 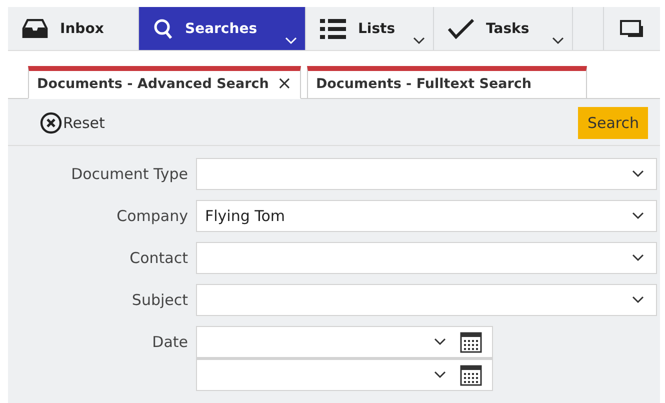 I want to click on search-icon, so click(x=163, y=29).